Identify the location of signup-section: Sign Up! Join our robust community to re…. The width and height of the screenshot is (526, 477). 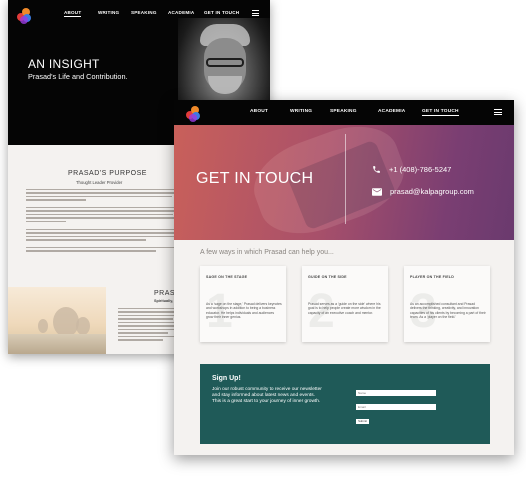
(345, 404).